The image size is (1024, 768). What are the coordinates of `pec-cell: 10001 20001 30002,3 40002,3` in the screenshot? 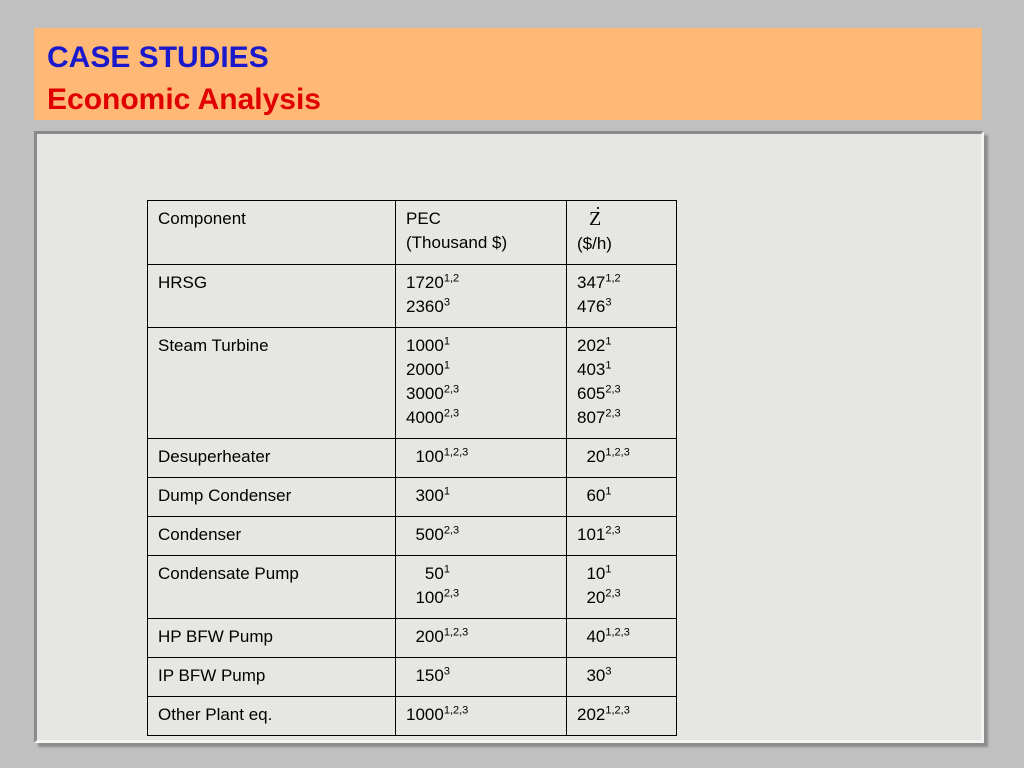 It's located at (481, 383).